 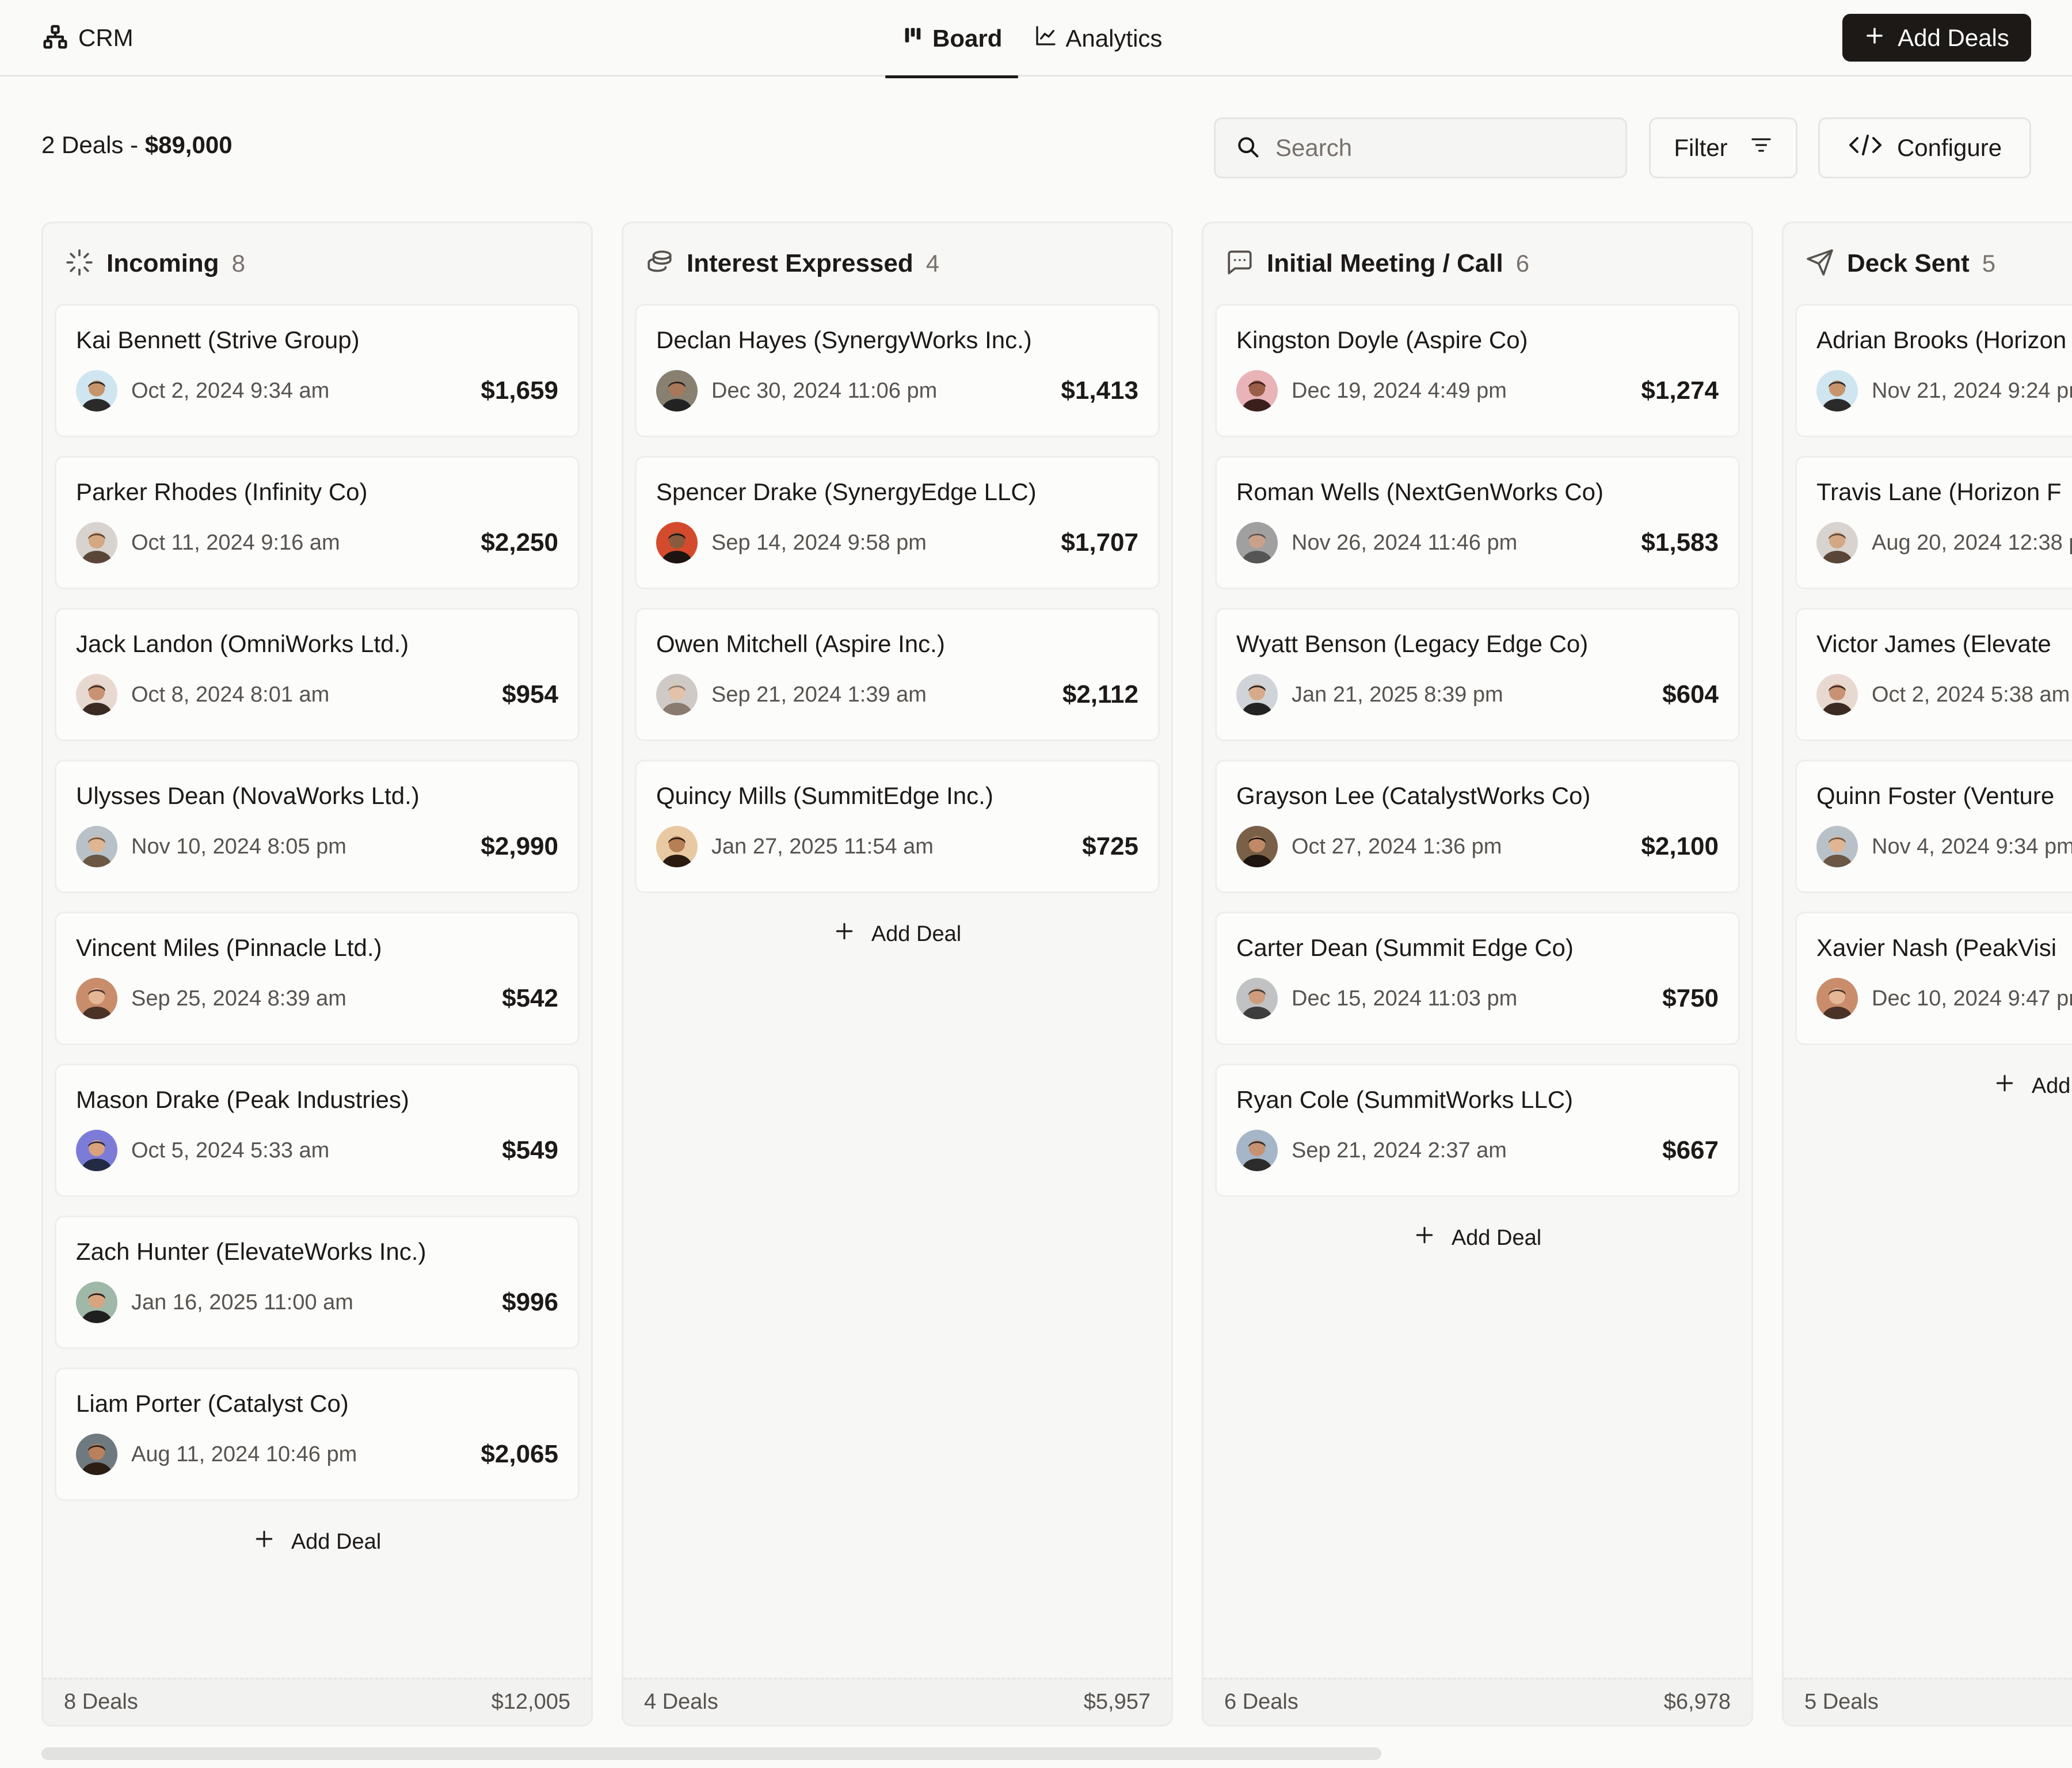 I want to click on column-header: Incoming 8, so click(x=317, y=264).